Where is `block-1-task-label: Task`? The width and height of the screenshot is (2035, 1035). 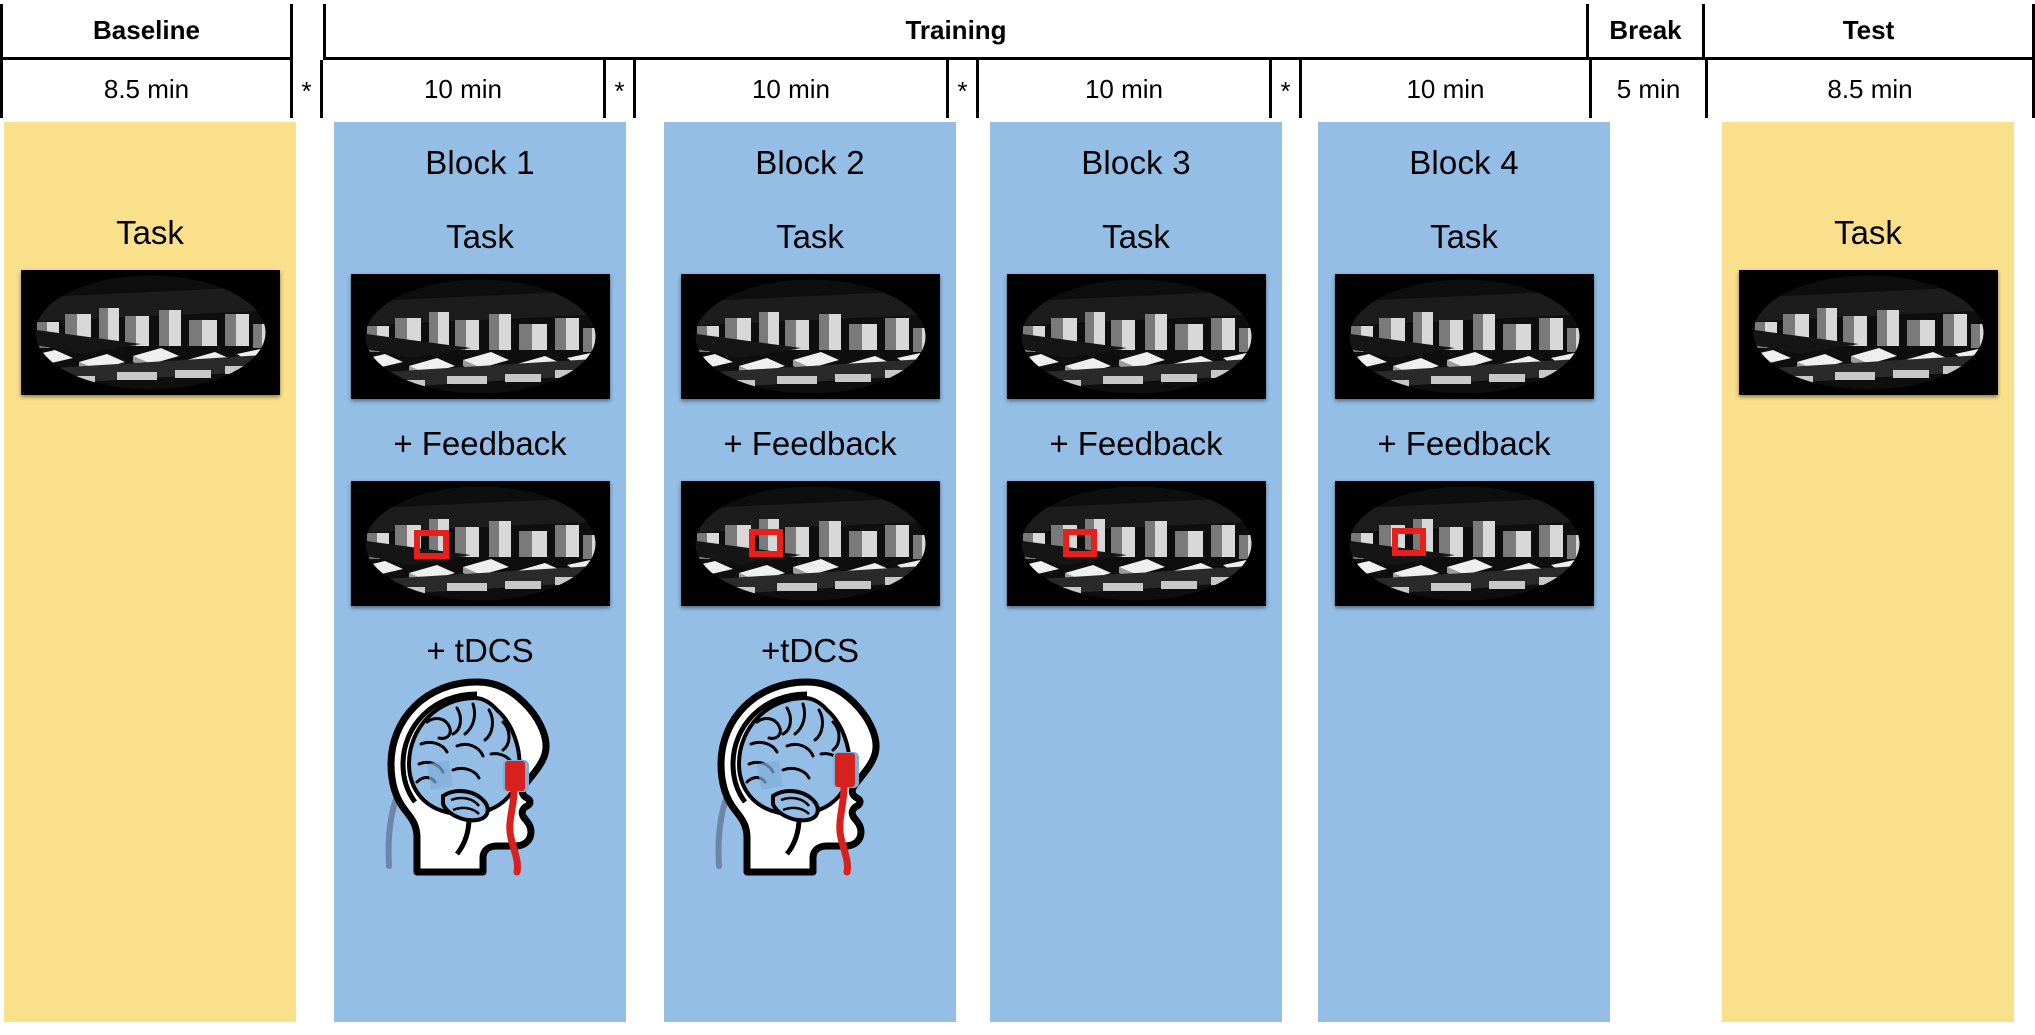 block-1-task-label: Task is located at coordinates (480, 236).